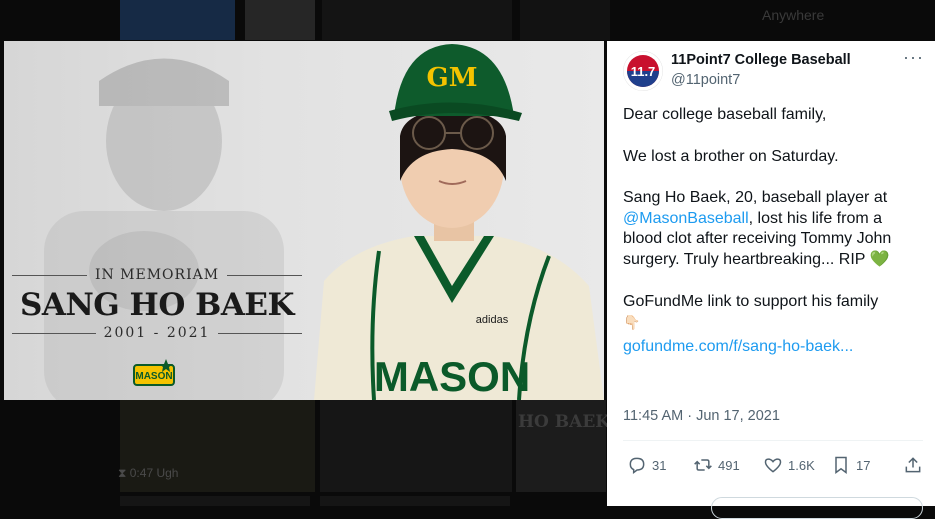 The width and height of the screenshot is (935, 519). I want to click on memoriam-label: IN MEMORIAM, so click(157, 275).